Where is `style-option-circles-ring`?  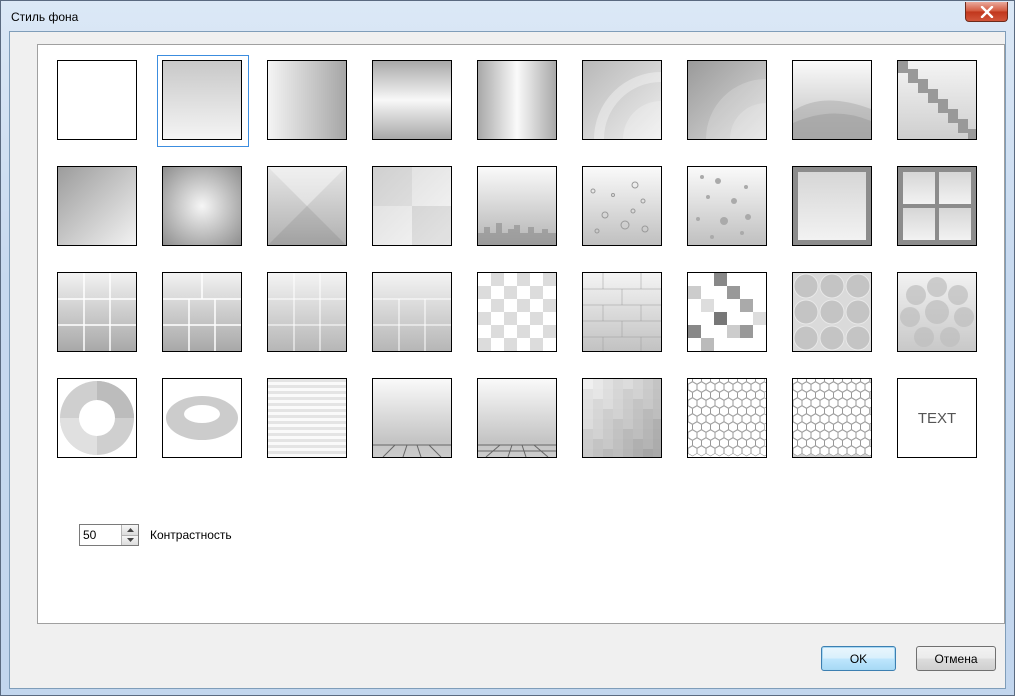
style-option-circles-ring is located at coordinates (938, 313).